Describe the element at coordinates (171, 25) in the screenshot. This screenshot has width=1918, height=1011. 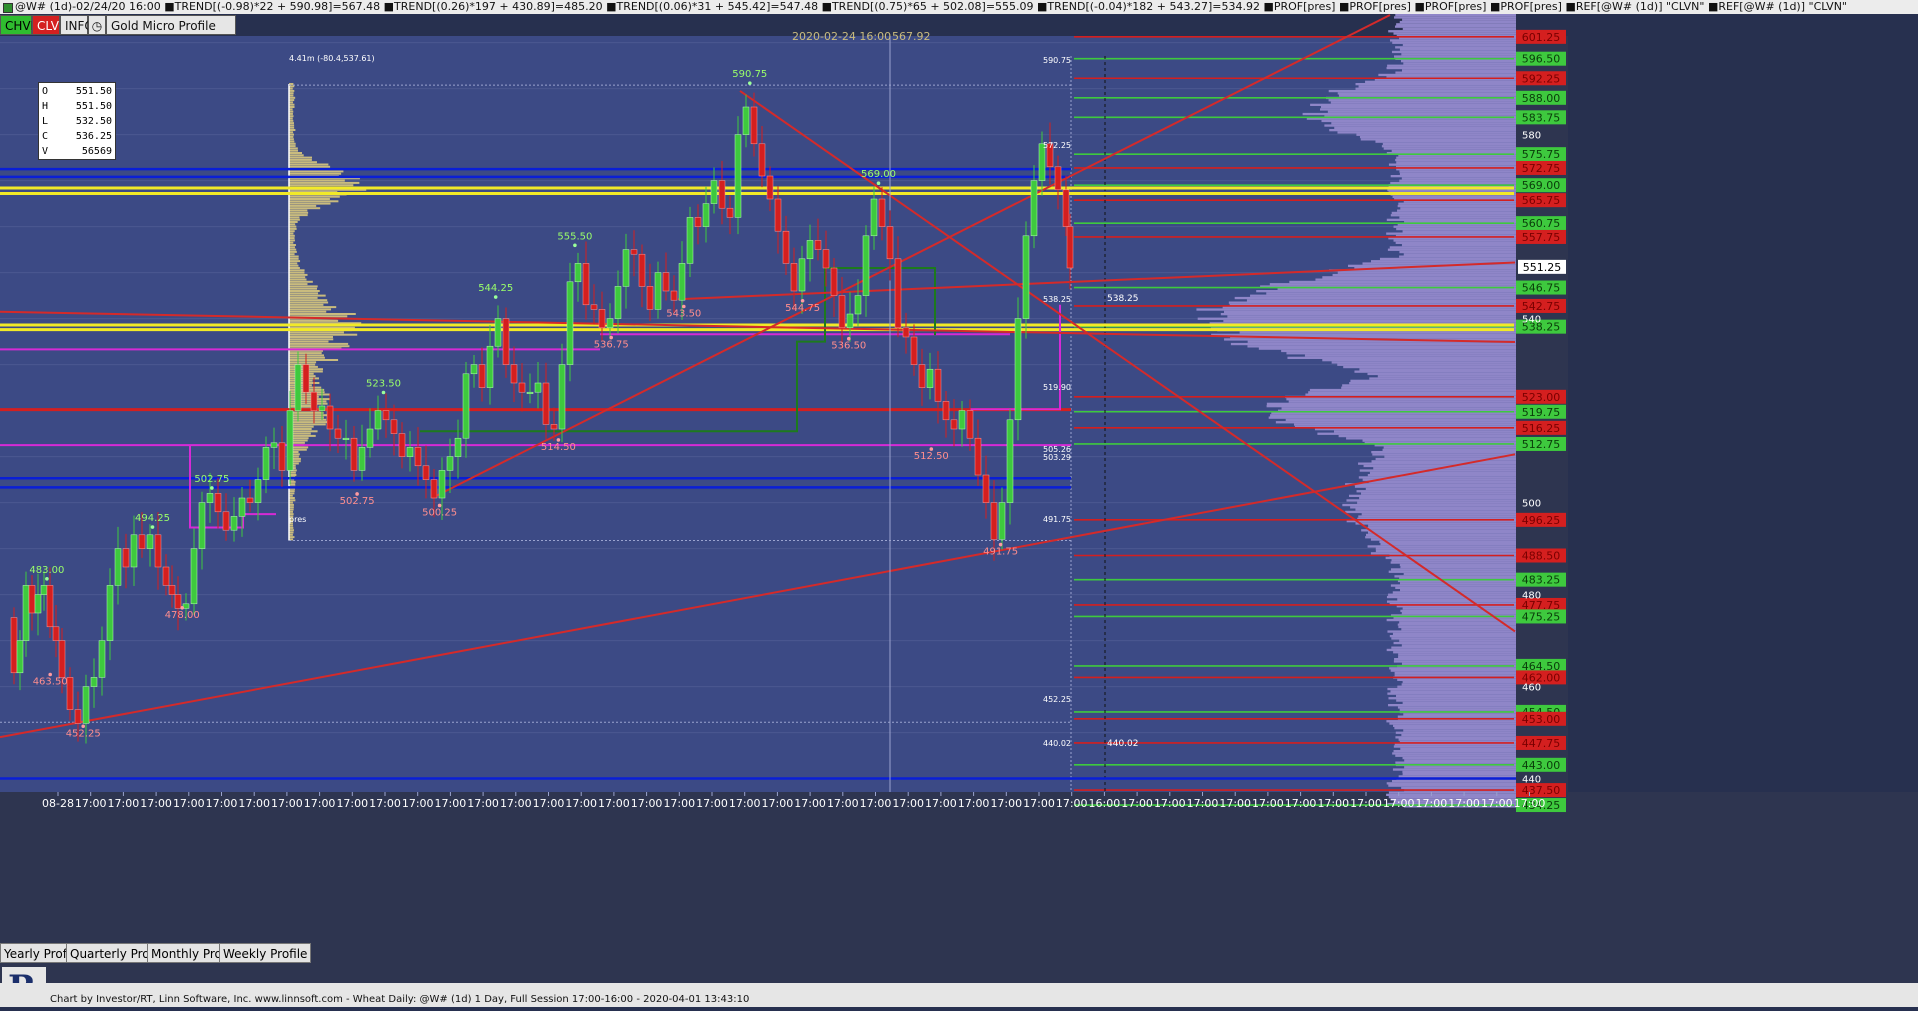
I see `profile-selector: Gold Micro Profile` at that location.